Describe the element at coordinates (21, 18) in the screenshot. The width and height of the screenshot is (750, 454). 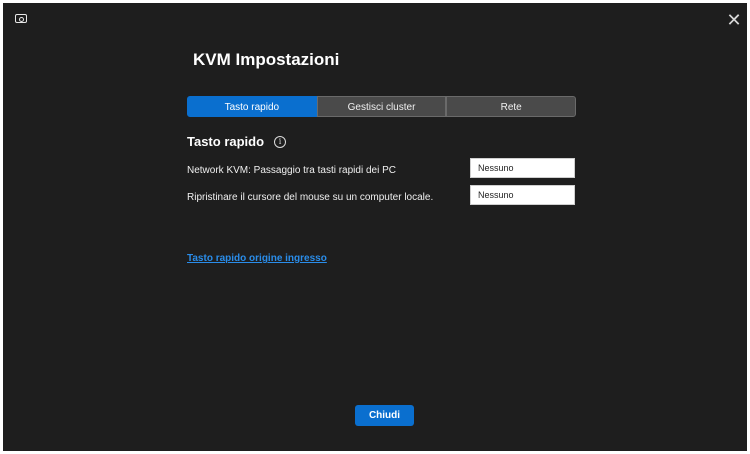
I see `monitor-icon` at that location.